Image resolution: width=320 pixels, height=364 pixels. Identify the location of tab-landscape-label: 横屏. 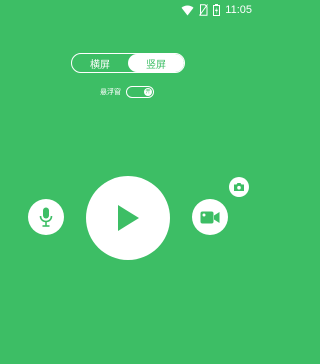
(100, 65).